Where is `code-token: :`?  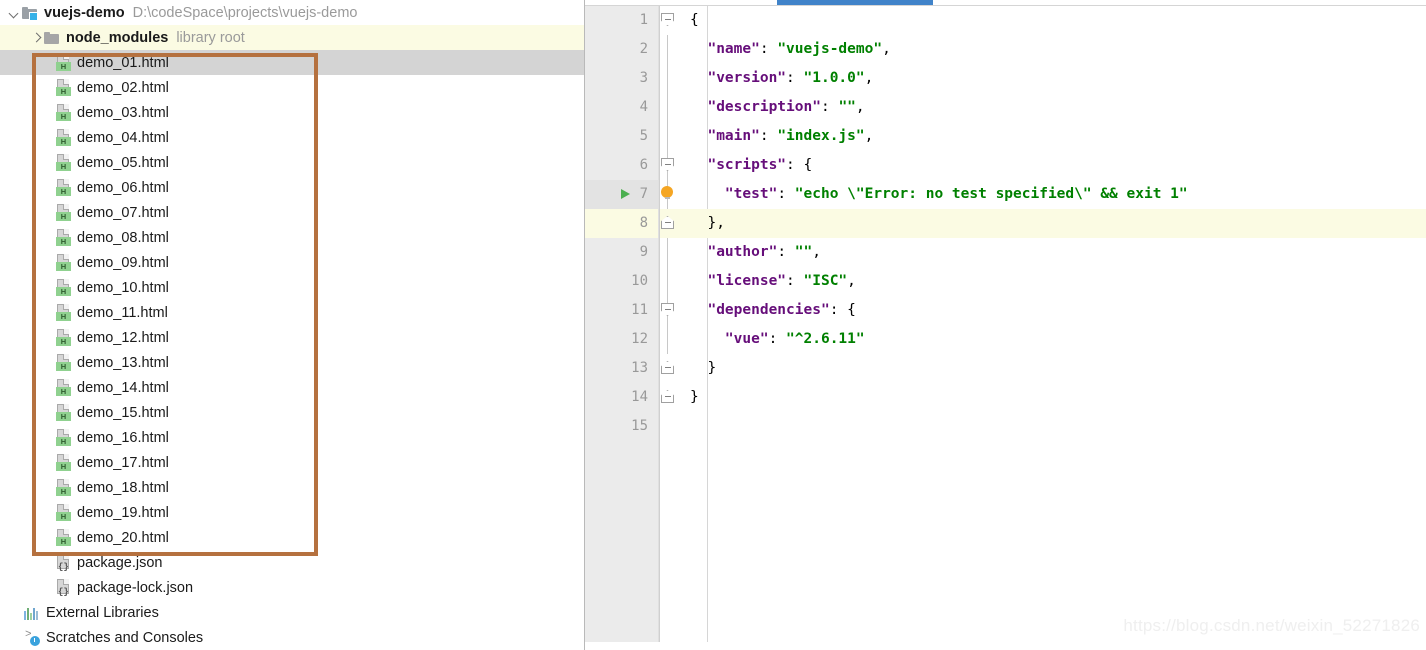
code-token: : is located at coordinates (795, 78).